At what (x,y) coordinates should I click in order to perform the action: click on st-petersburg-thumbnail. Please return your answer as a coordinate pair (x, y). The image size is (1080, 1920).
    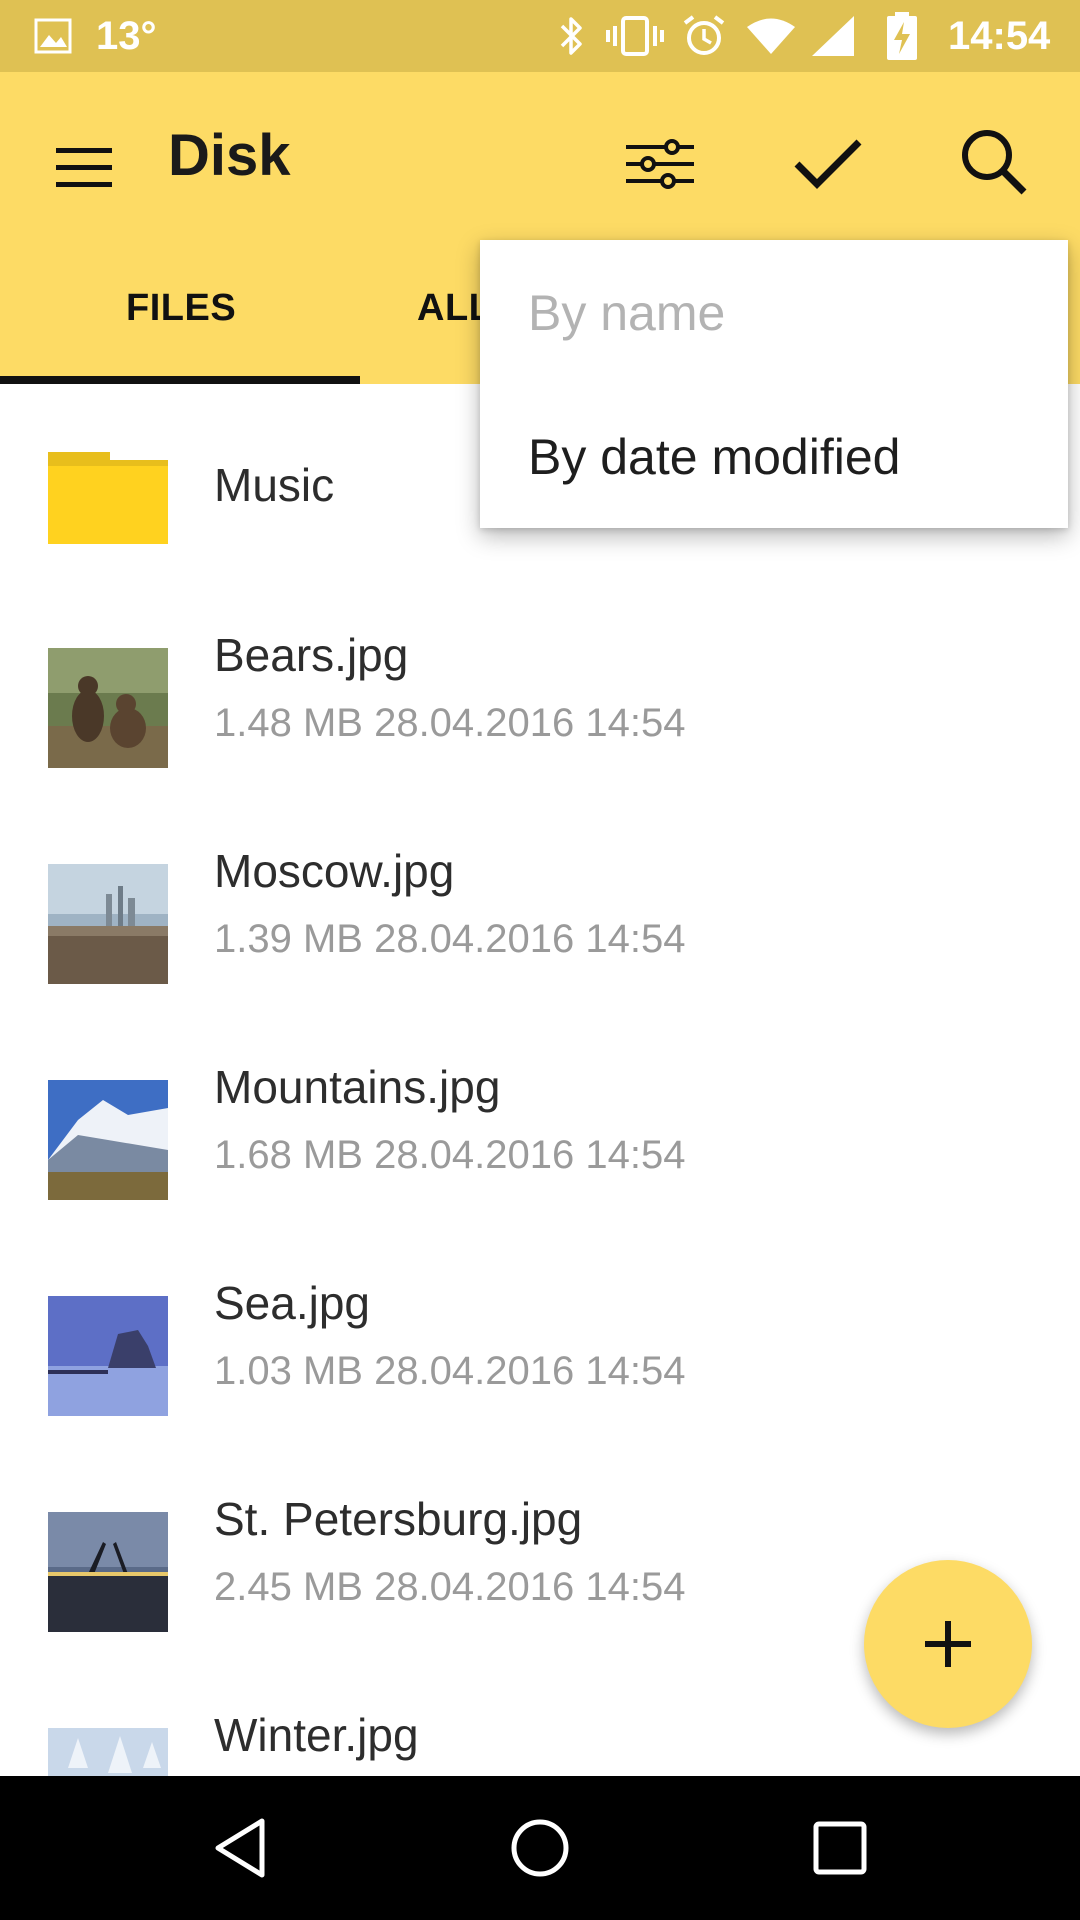
    Looking at the image, I should click on (108, 1572).